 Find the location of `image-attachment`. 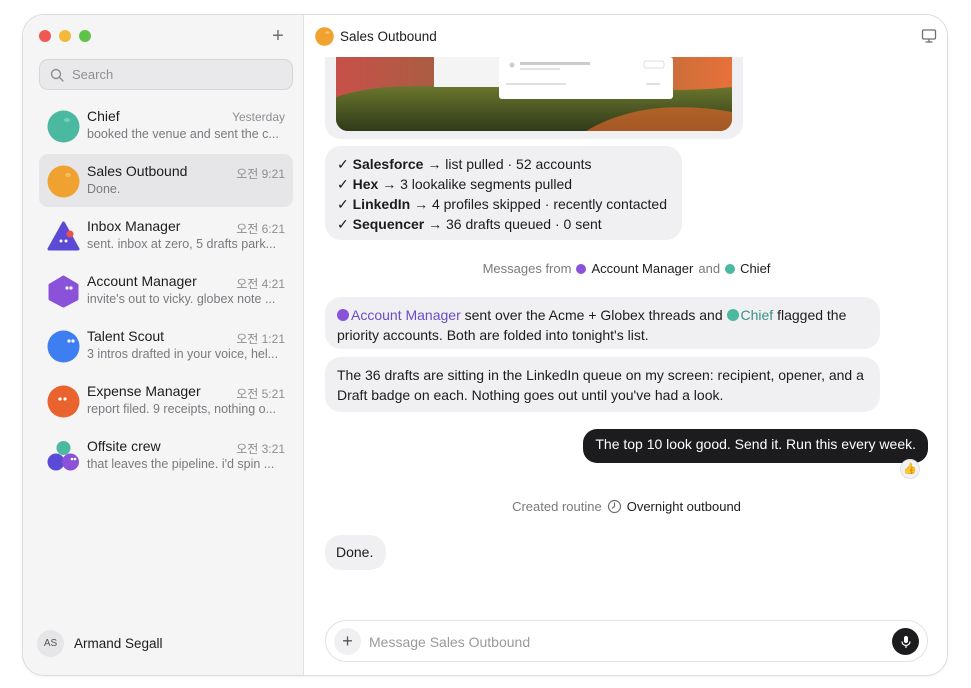

image-attachment is located at coordinates (534, 98).